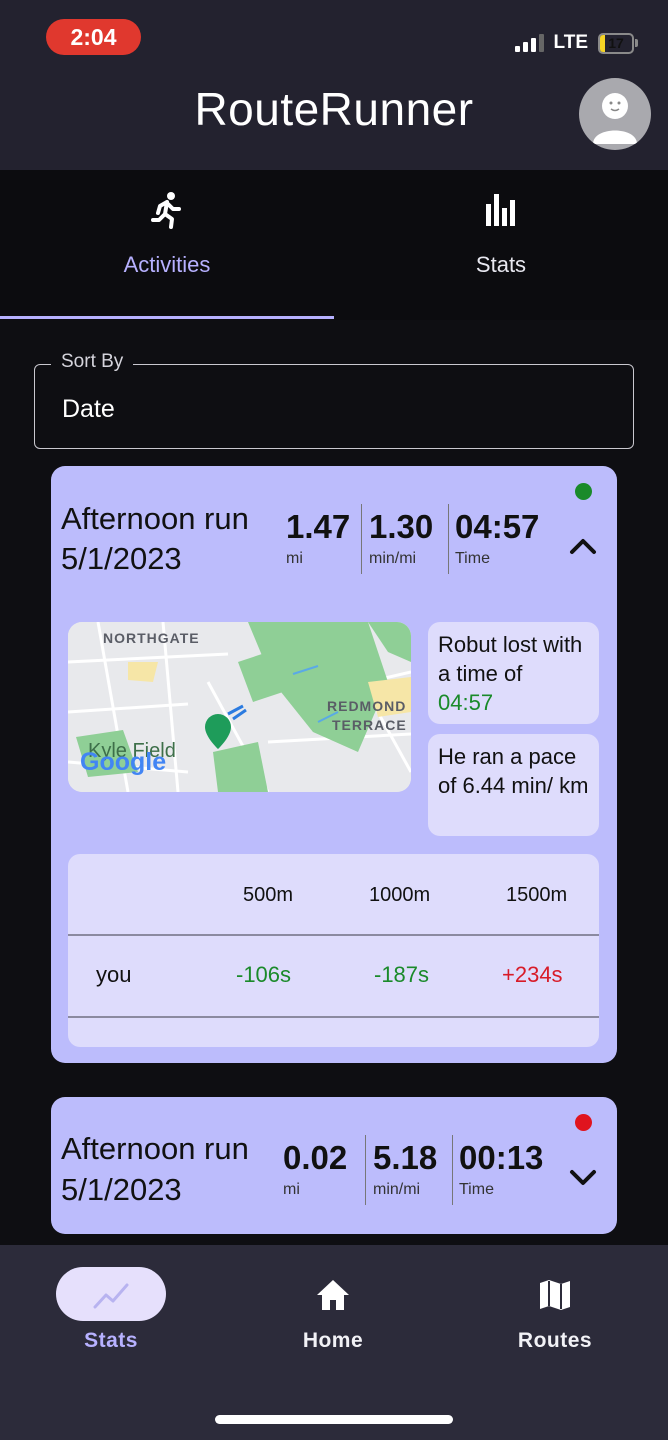 Image resolution: width=668 pixels, height=1440 pixels. What do you see at coordinates (615, 118) in the screenshot?
I see `user-avatar-icon` at bounding box center [615, 118].